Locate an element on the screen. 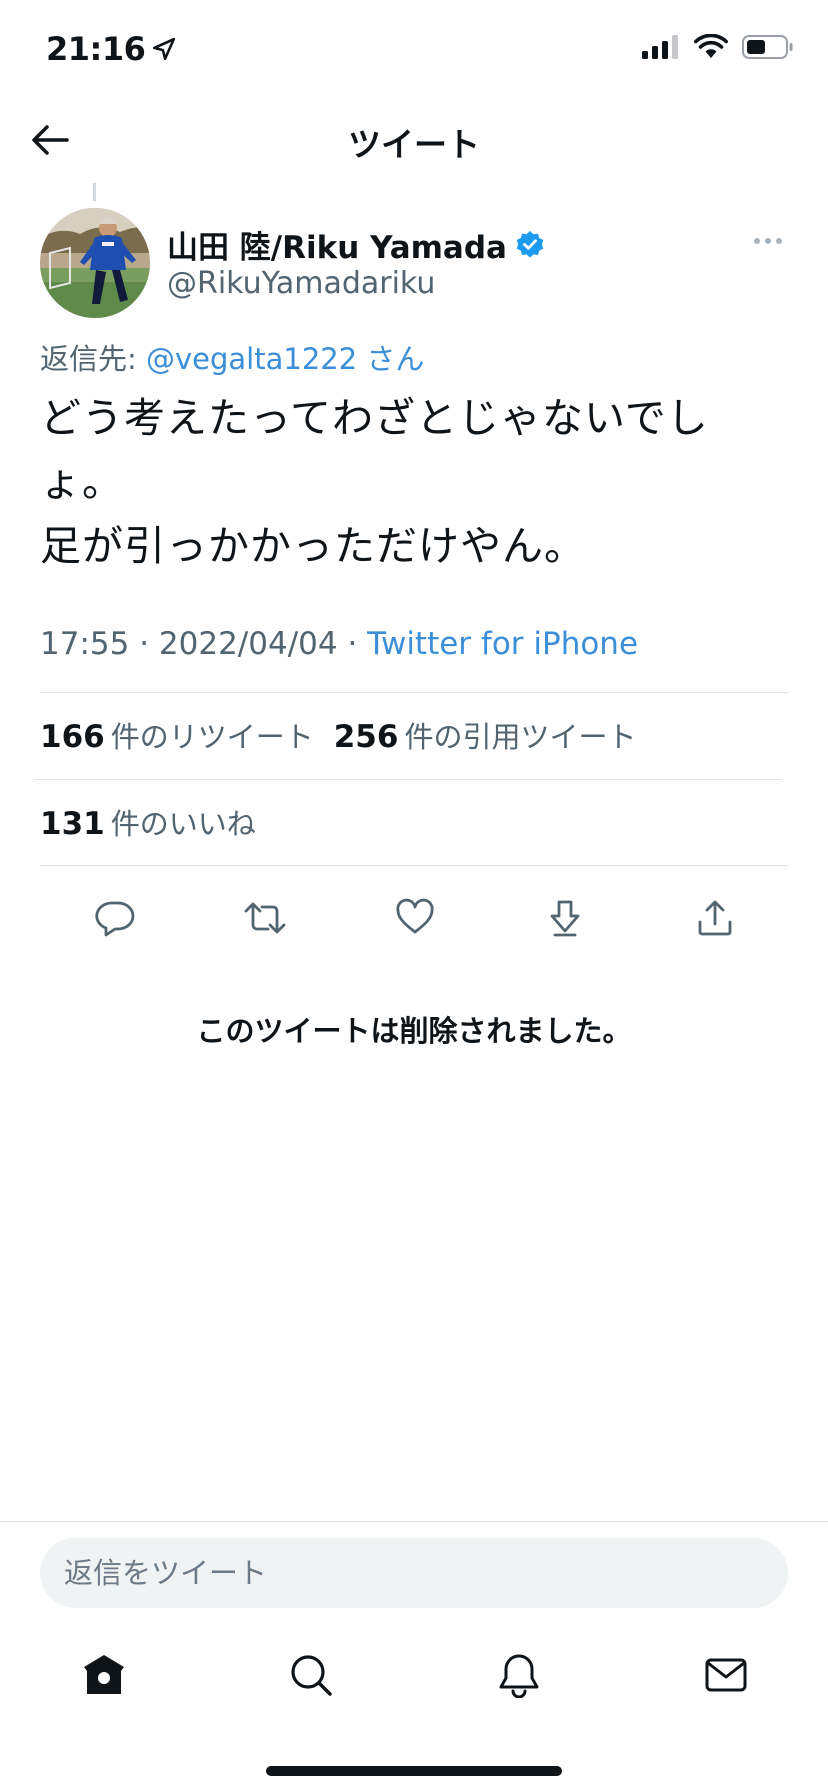 The width and height of the screenshot is (828, 1792). reply-icon is located at coordinates (115, 919).